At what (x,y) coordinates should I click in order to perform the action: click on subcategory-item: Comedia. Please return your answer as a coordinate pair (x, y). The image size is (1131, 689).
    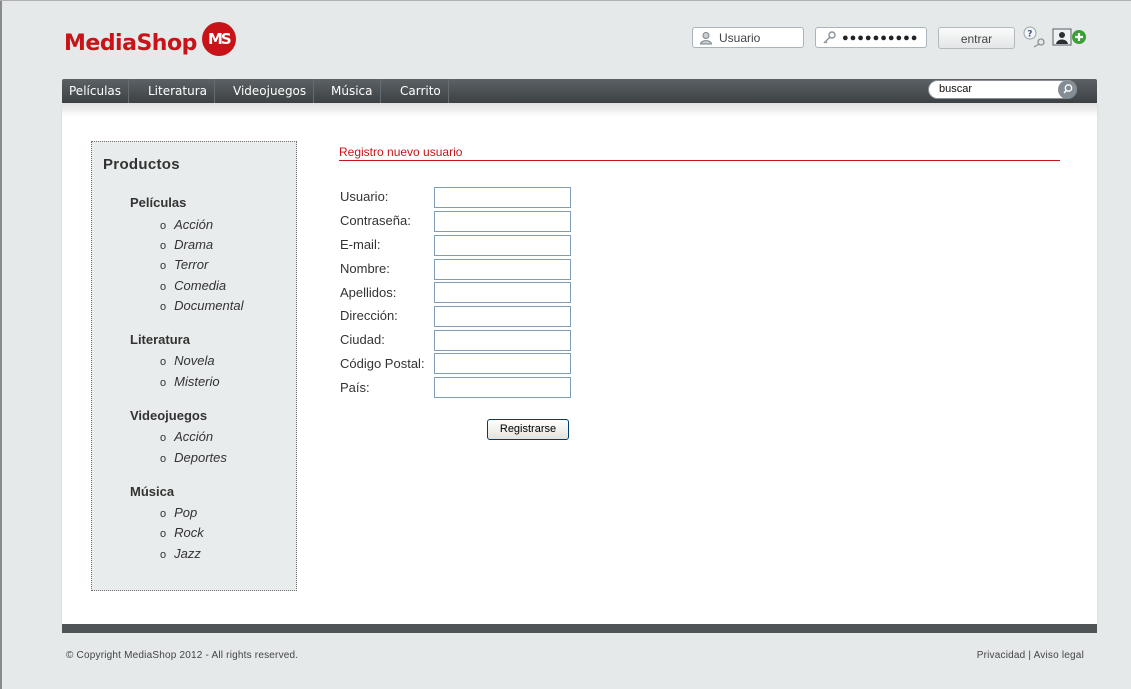
    Looking at the image, I should click on (193, 285).